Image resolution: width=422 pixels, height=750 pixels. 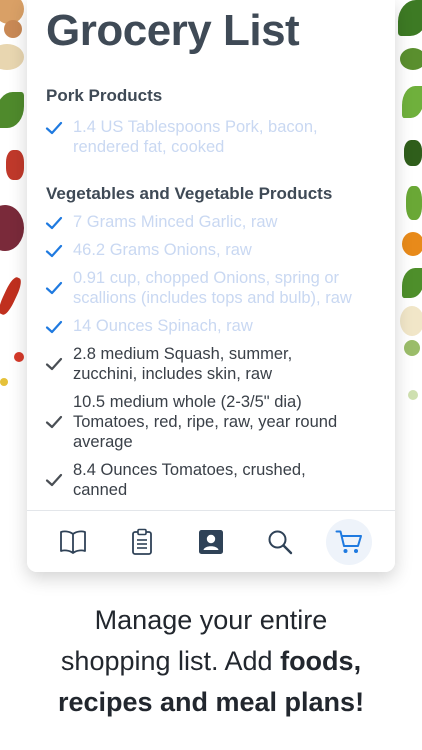 I want to click on caption-line: recipes and meal plans!, so click(x=211, y=702).